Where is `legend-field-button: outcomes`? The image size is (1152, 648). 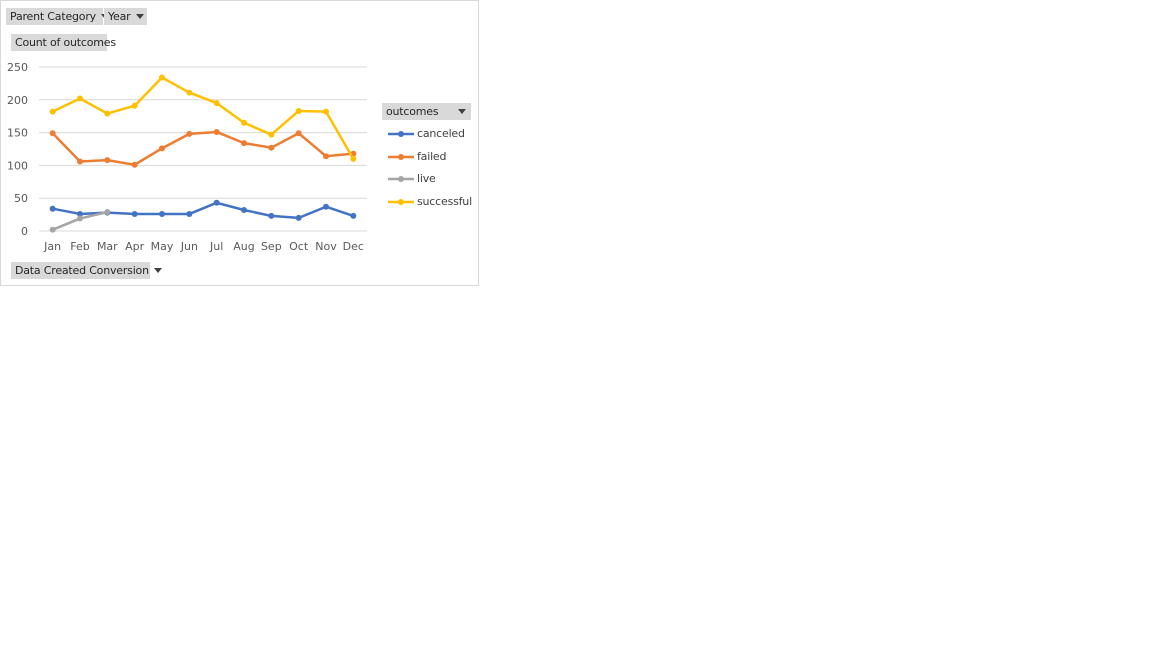
legend-field-button: outcomes is located at coordinates (426, 111).